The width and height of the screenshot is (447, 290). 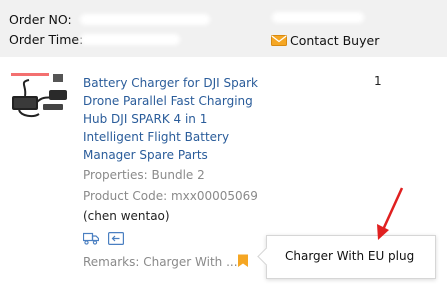 I want to click on product-title-line: Battery Charger for DJI Spark, so click(x=170, y=83).